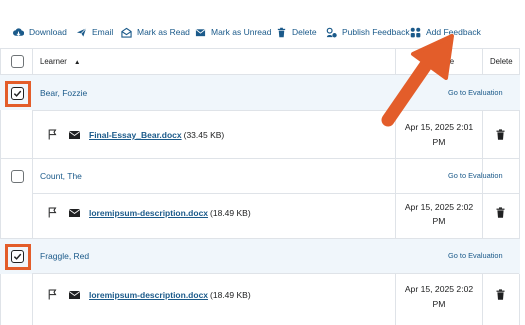 The width and height of the screenshot is (525, 325). Describe the element at coordinates (501, 61) in the screenshot. I see `delete-column-header: Delete` at that location.